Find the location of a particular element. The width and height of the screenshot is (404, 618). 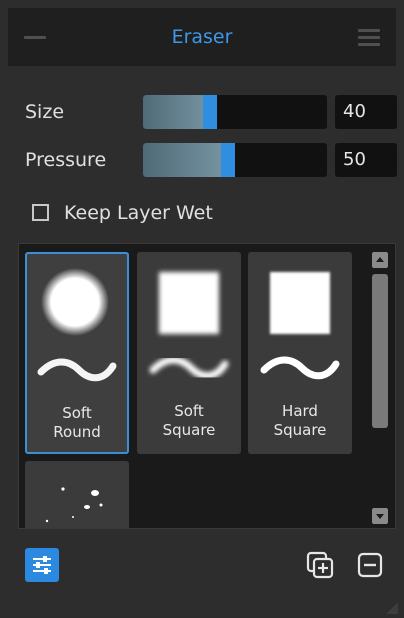

size-row: Size 40 is located at coordinates (211, 112).